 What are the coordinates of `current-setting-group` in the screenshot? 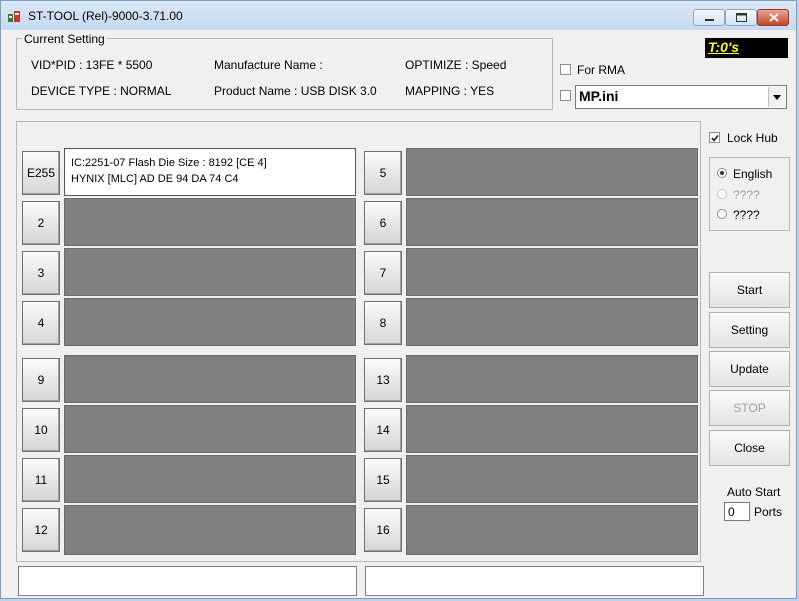 It's located at (284, 74).